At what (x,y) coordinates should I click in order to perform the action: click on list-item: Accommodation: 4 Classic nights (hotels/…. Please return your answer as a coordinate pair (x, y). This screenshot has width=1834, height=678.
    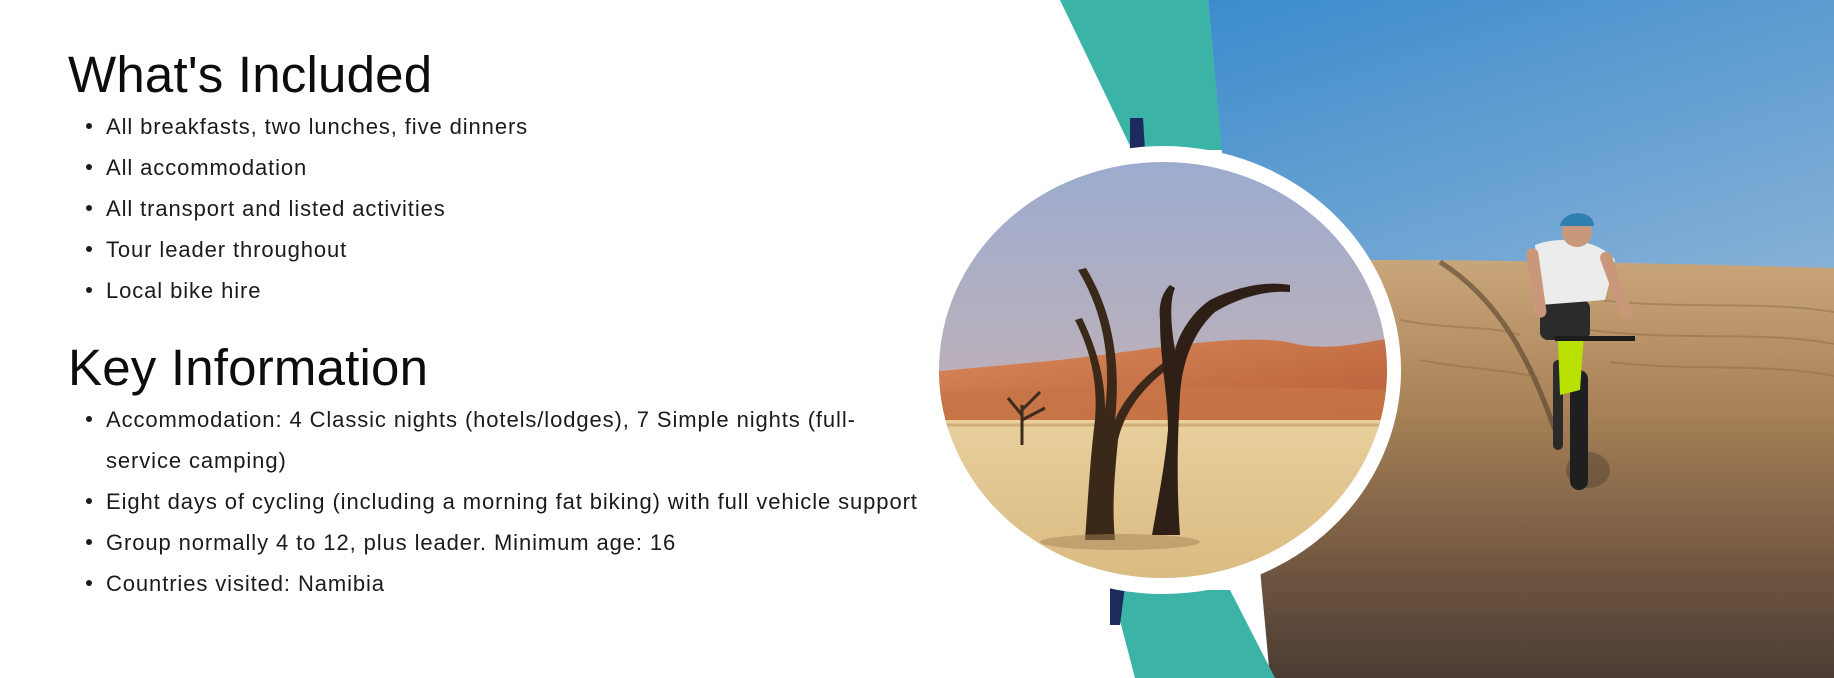
    Looking at the image, I should click on (502, 440).